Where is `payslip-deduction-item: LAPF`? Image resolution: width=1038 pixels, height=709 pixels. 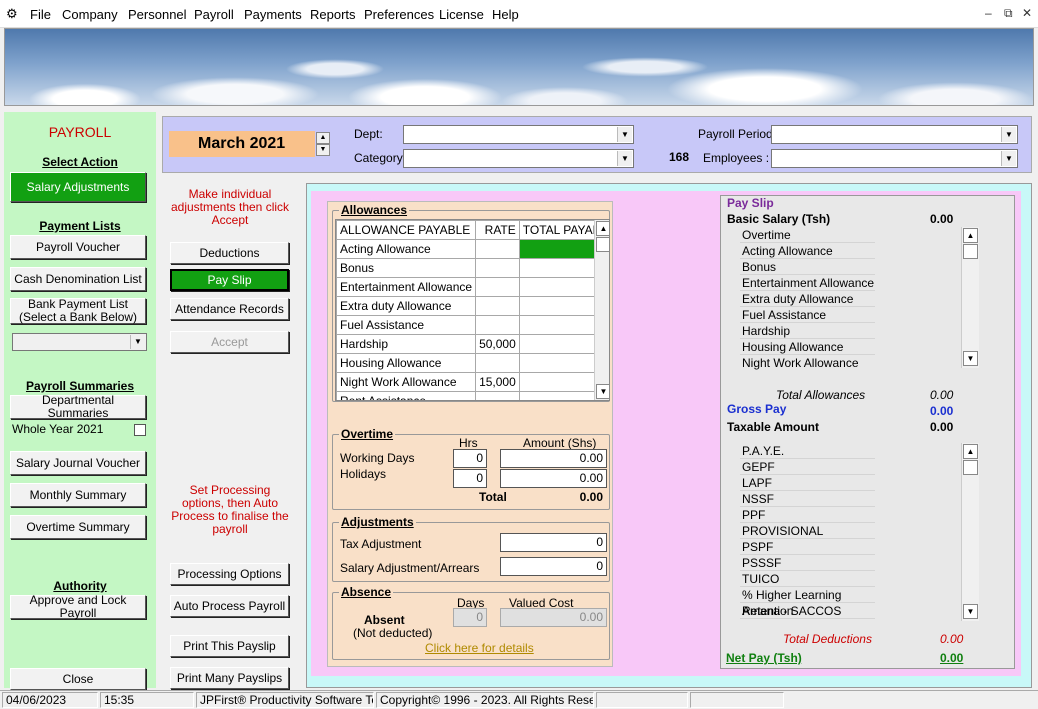 payslip-deduction-item: LAPF is located at coordinates (807, 483).